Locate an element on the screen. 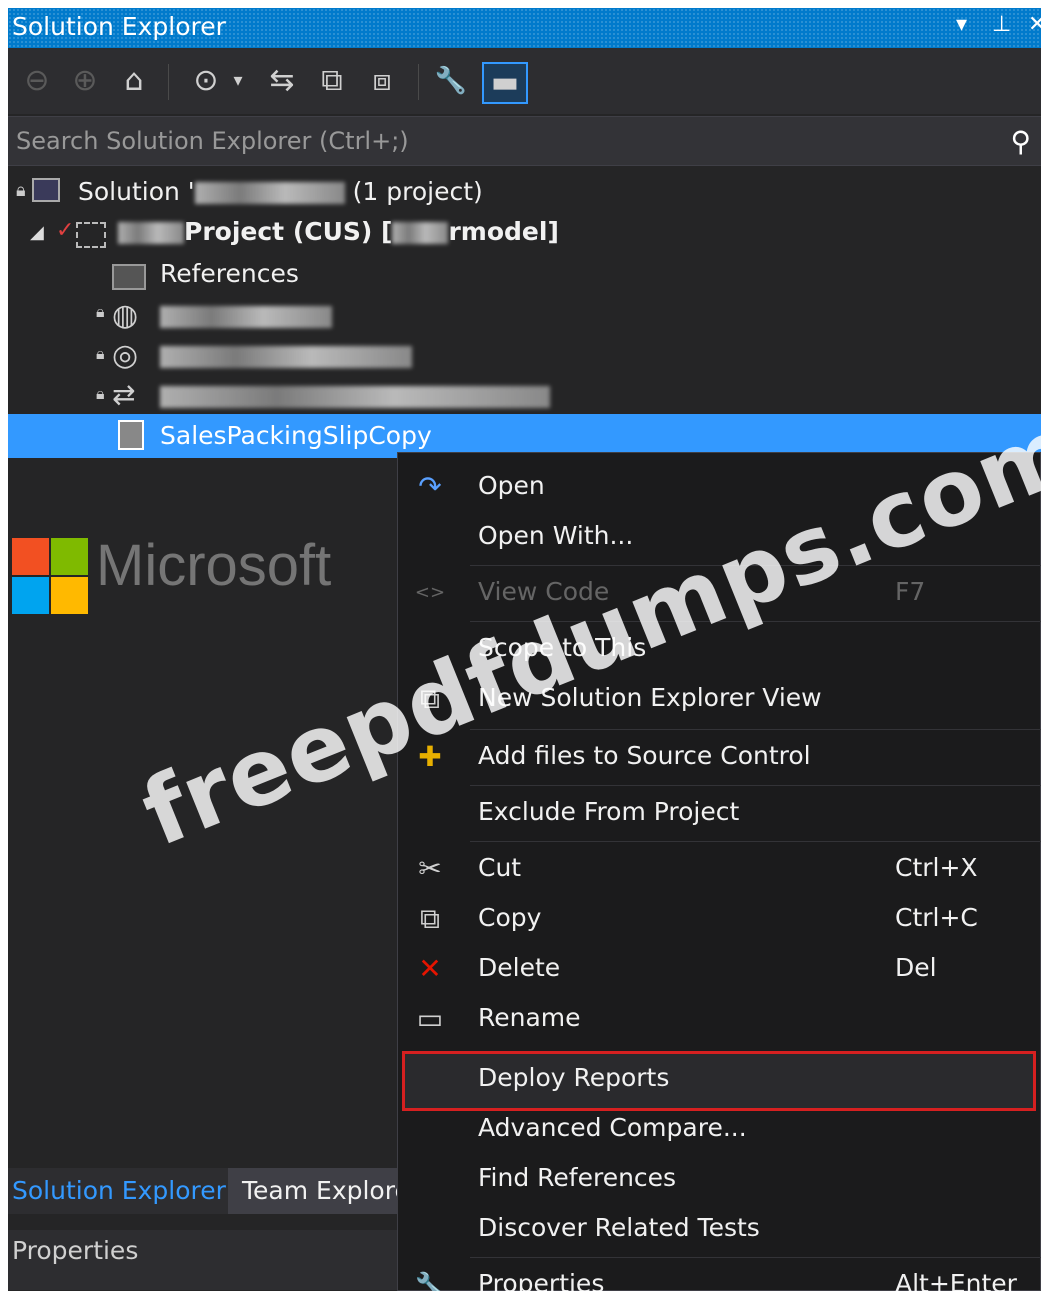 This screenshot has height=1291, width=1041. collapse-all-icon: ⧉ is located at coordinates (332, 81).